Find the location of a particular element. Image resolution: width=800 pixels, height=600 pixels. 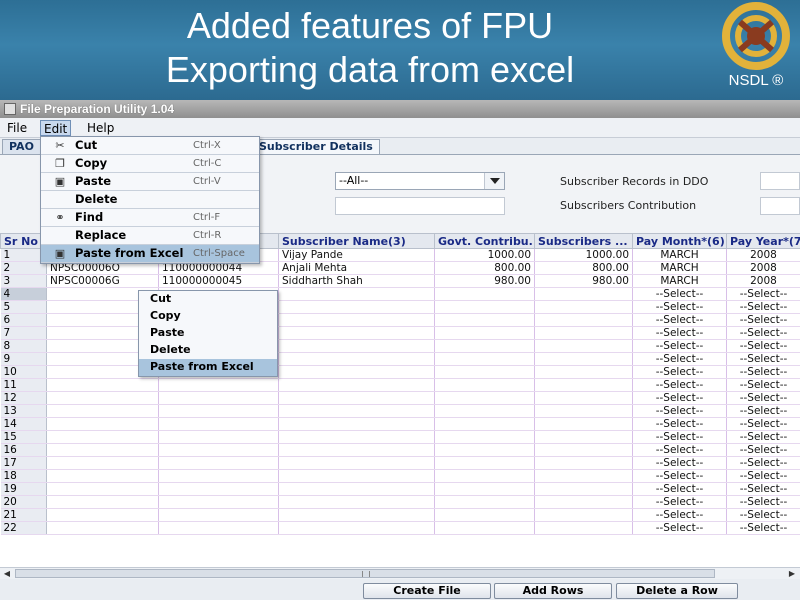

cell-sr: 5 is located at coordinates (23, 307).